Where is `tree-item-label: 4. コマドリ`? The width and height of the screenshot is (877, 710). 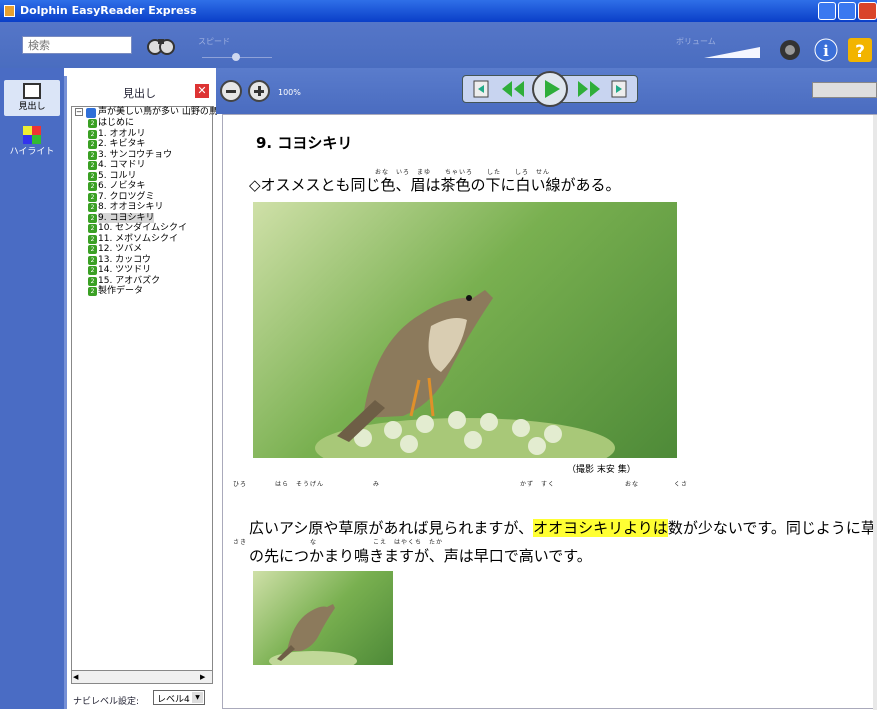
tree-item-label: 4. コマドリ is located at coordinates (122, 165).